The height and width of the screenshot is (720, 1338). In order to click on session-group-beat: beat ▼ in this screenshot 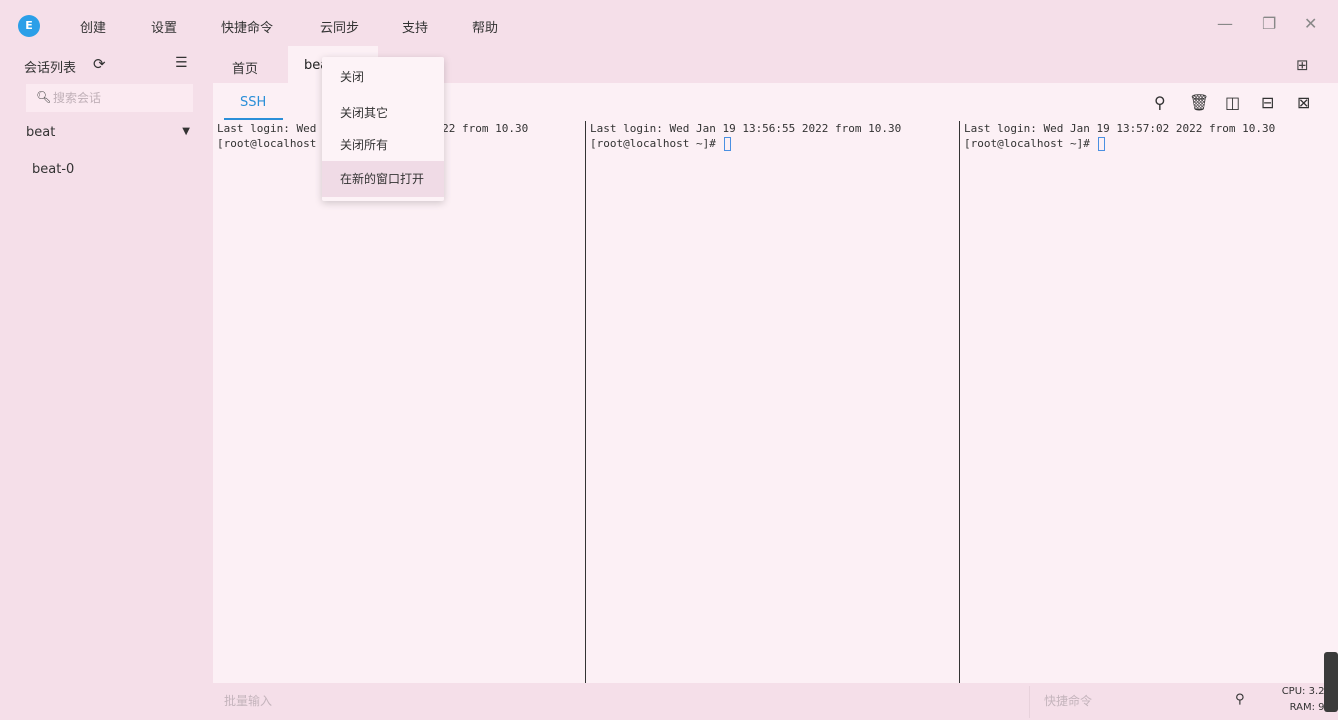, I will do `click(111, 135)`.